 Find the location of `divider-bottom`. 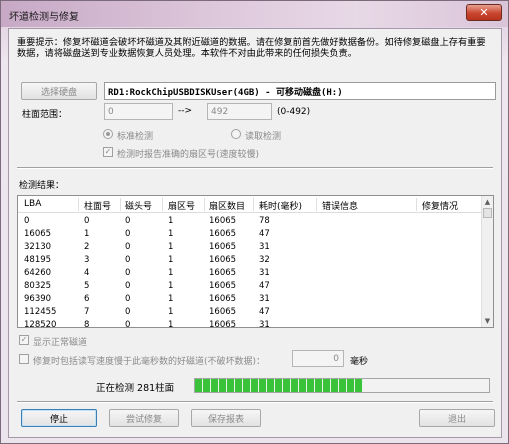

divider-bottom is located at coordinates (255, 402).